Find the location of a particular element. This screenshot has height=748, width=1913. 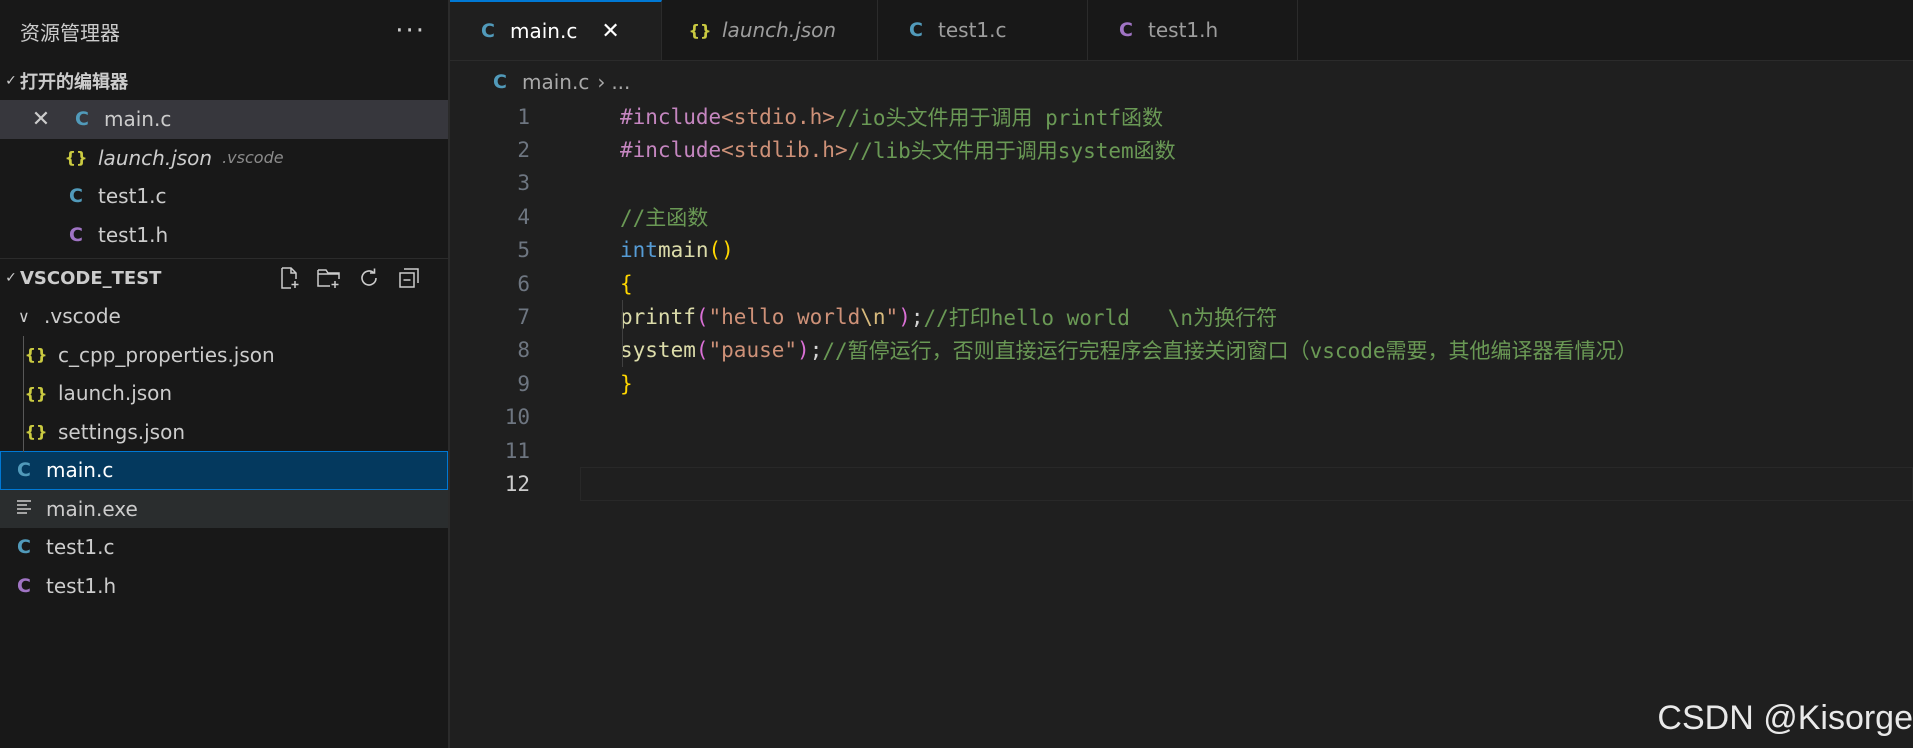

token-brace: { is located at coordinates (626, 283).